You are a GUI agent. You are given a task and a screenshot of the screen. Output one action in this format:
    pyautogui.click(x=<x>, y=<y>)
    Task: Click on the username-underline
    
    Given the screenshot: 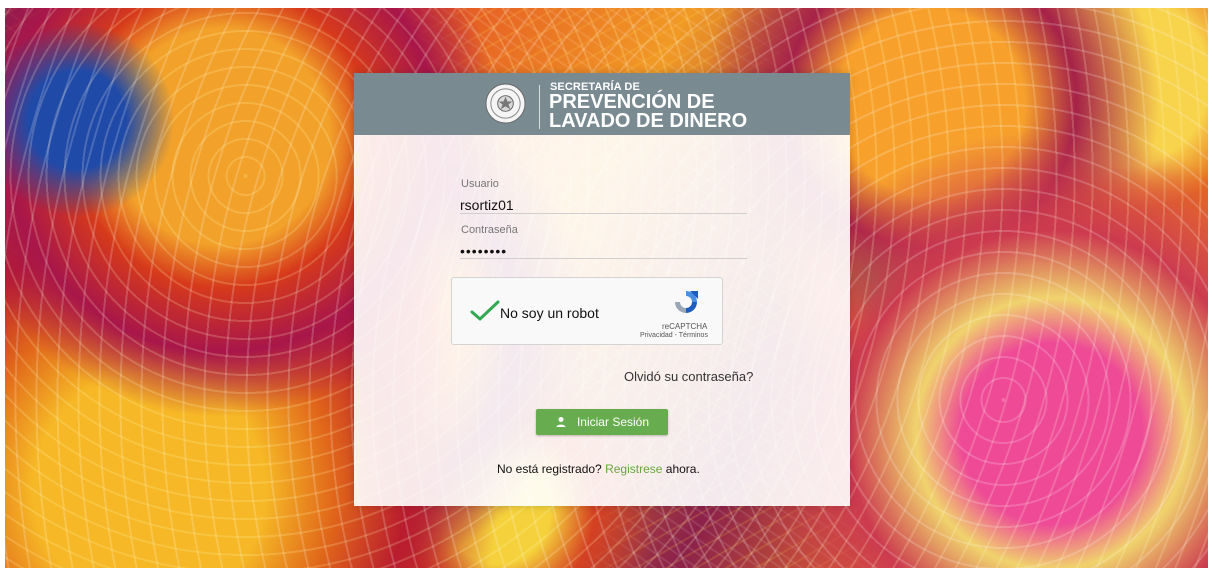 What is the action you would take?
    pyautogui.click(x=603, y=213)
    